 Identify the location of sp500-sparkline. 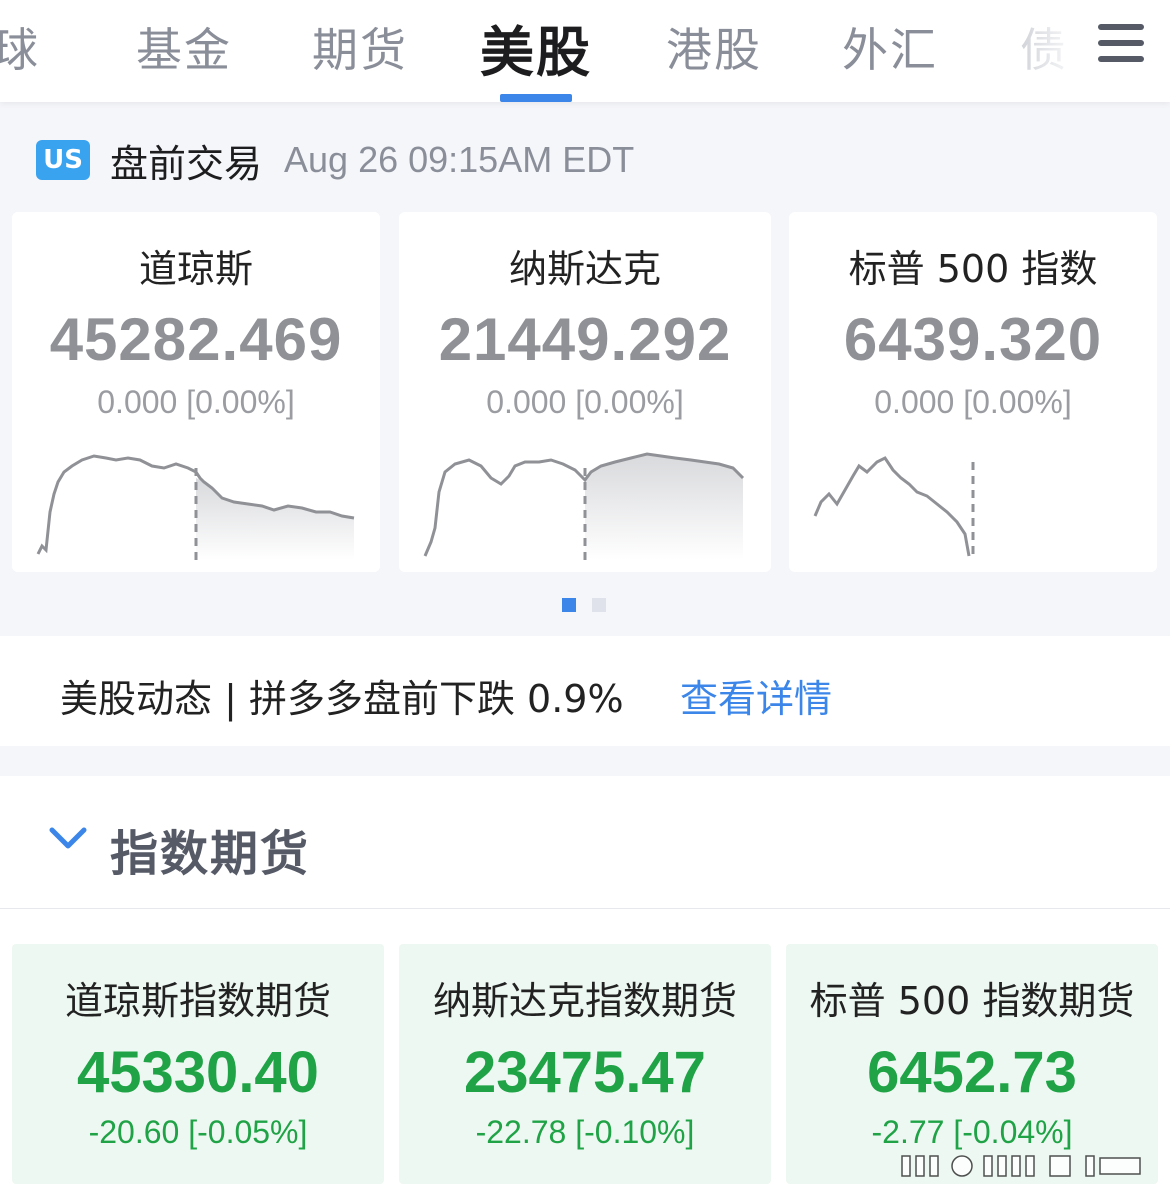
(894, 508).